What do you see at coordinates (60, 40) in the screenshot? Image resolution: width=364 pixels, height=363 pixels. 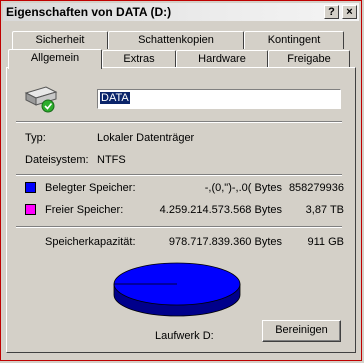 I see `tab-sicherheit: Sicherheit` at bounding box center [60, 40].